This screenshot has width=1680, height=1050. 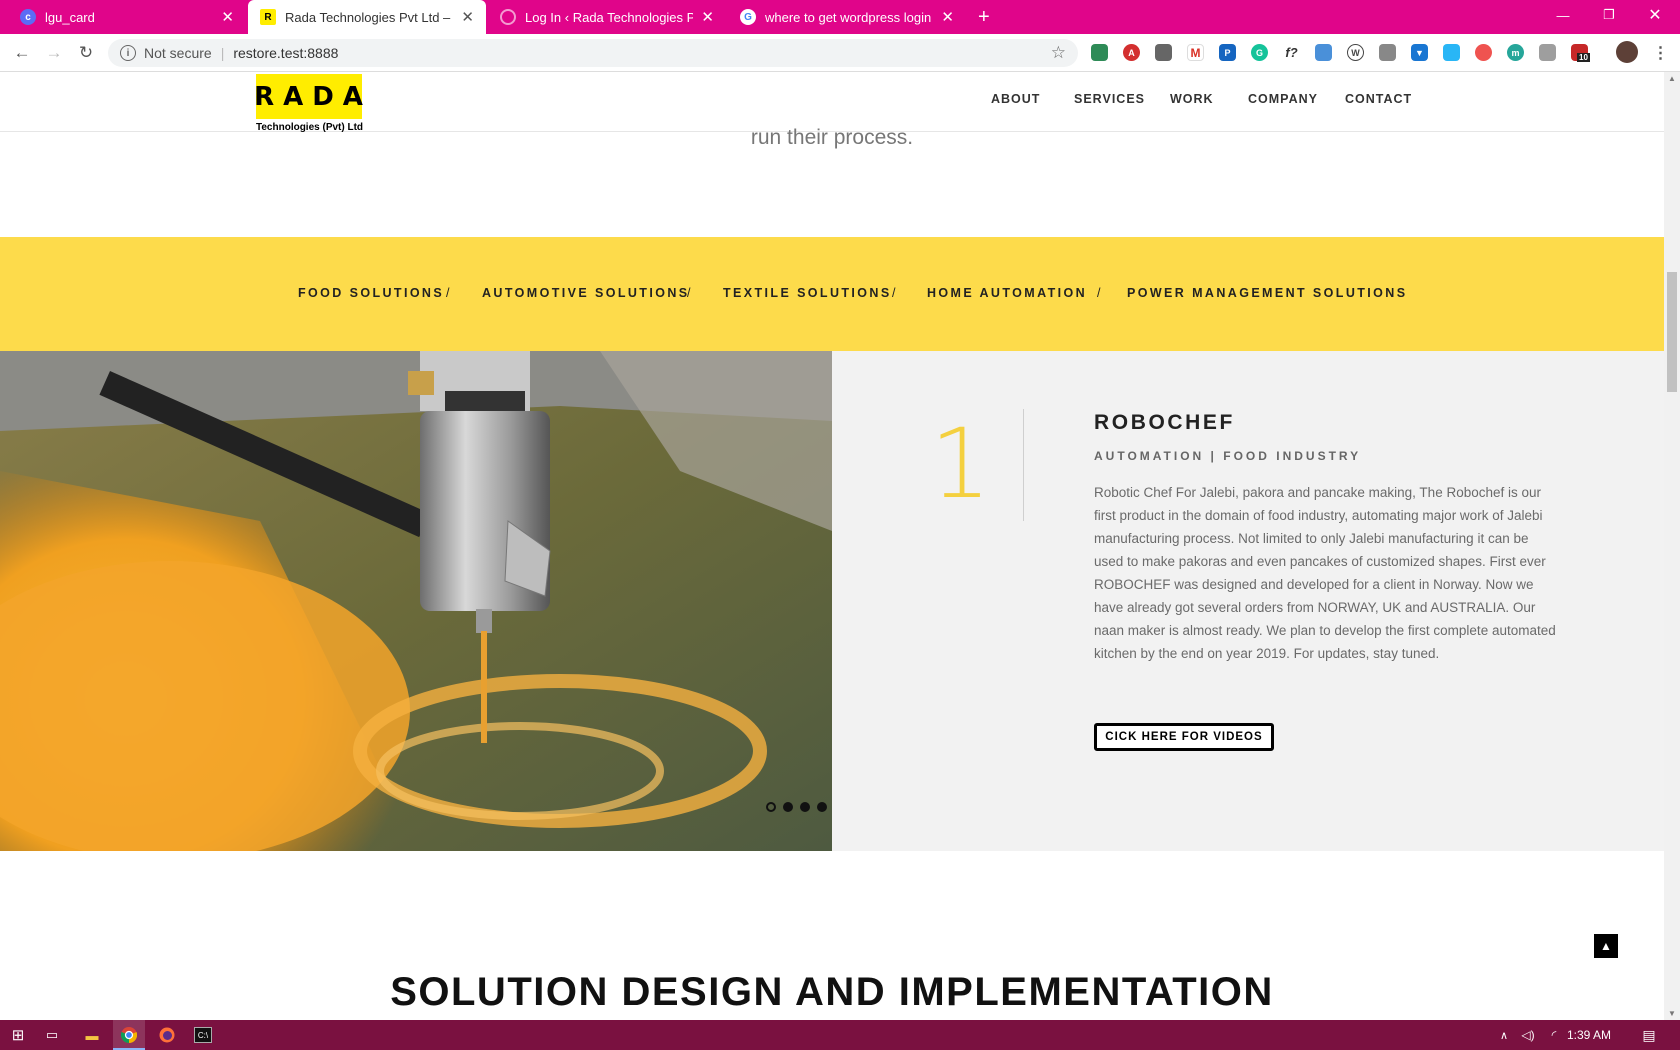 I want to click on restore-icon: ❐, so click(x=1609, y=15).